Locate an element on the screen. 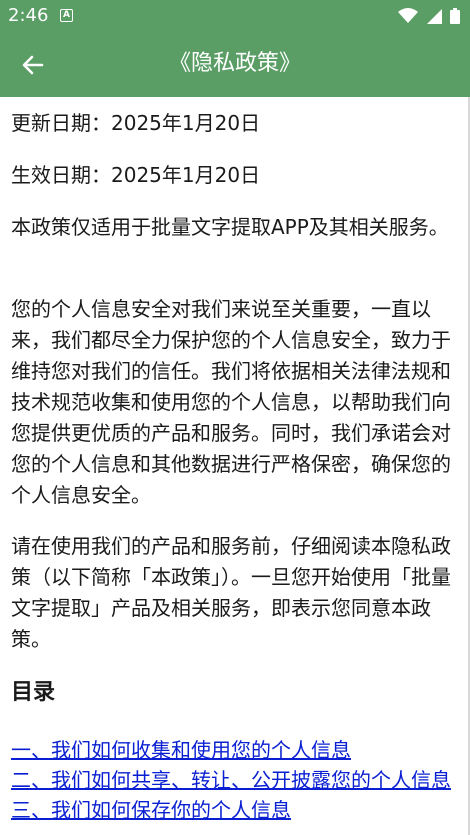 The height and width of the screenshot is (835, 470). status-time: 2:46 is located at coordinates (28, 15).